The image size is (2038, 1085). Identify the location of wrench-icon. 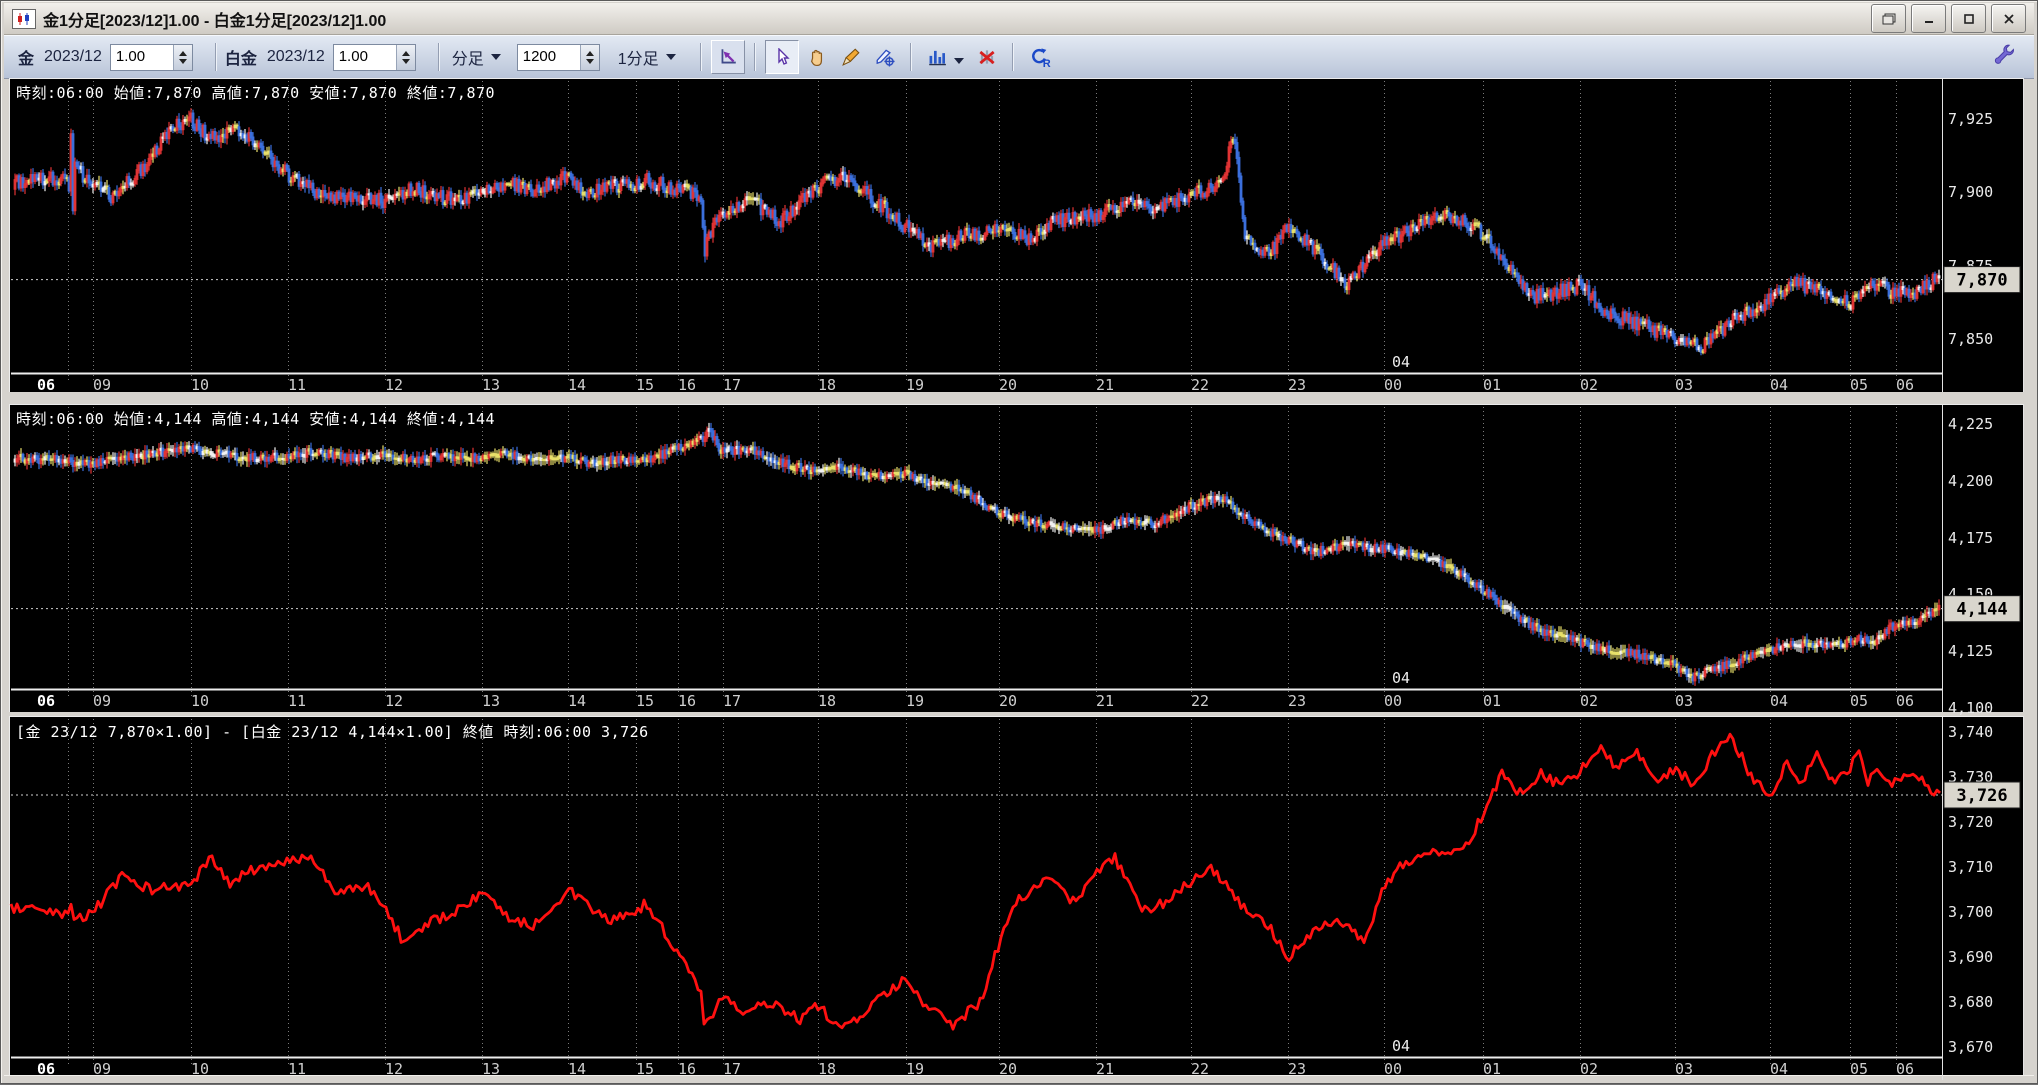
(2004, 54).